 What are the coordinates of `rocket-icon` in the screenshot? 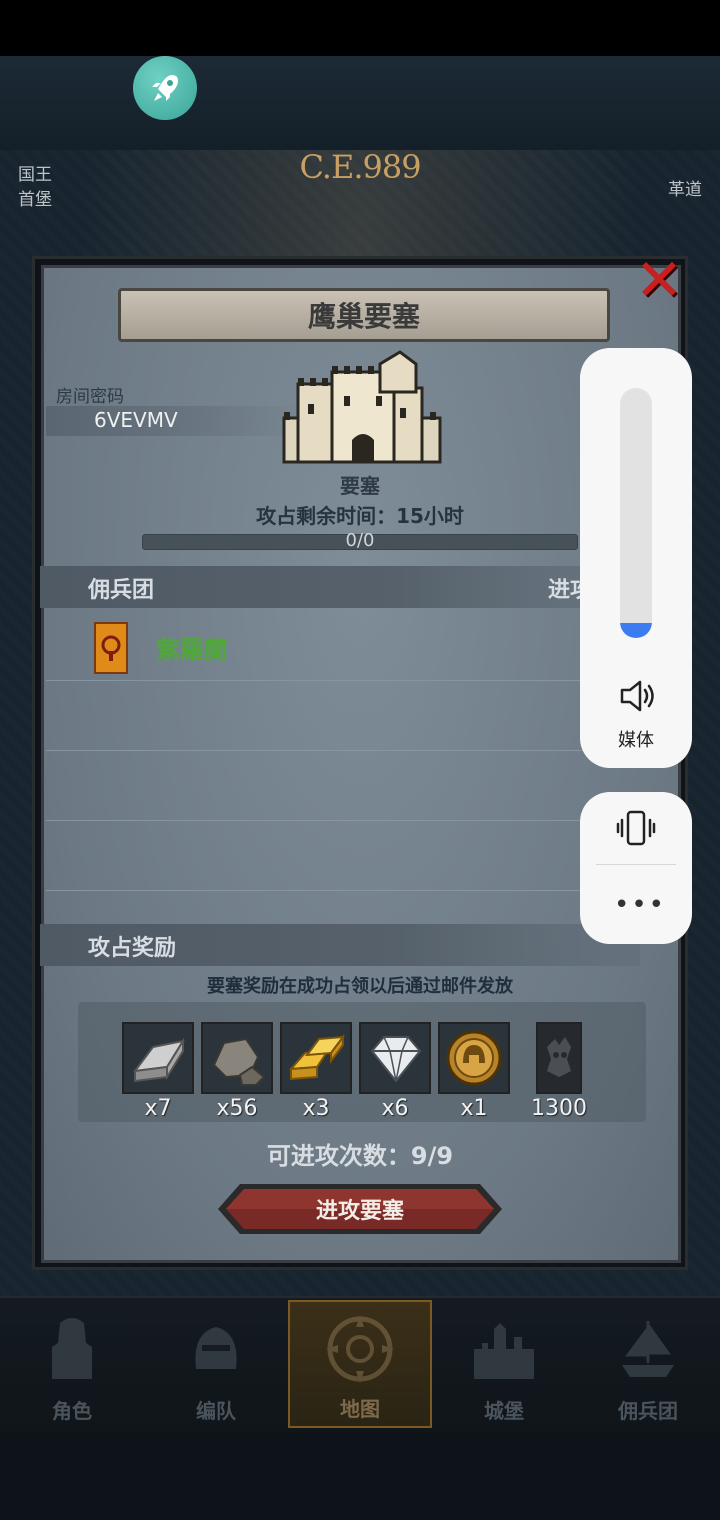 It's located at (165, 88).